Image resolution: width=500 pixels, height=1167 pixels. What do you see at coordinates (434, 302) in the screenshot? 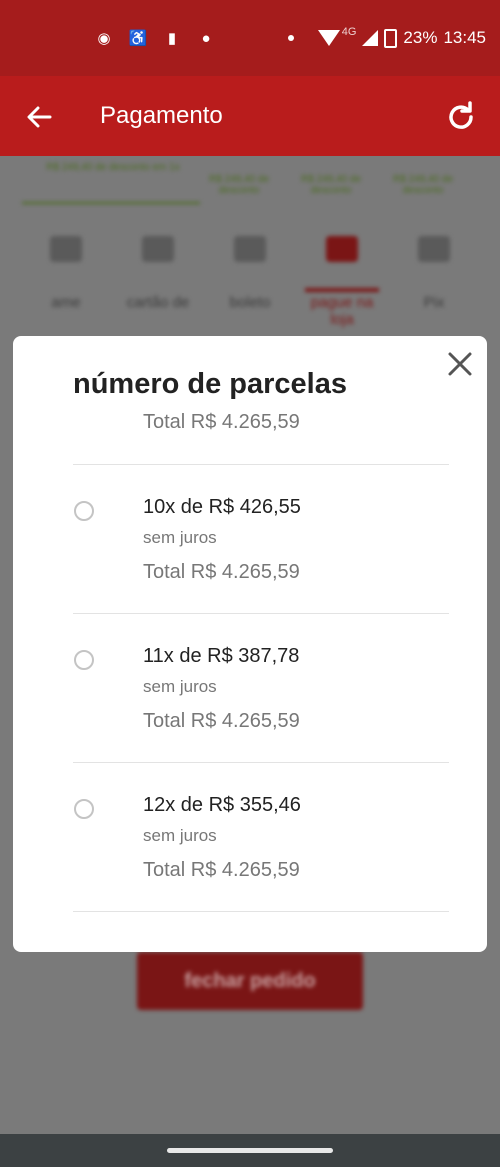
I see `tab-label: Pix` at bounding box center [434, 302].